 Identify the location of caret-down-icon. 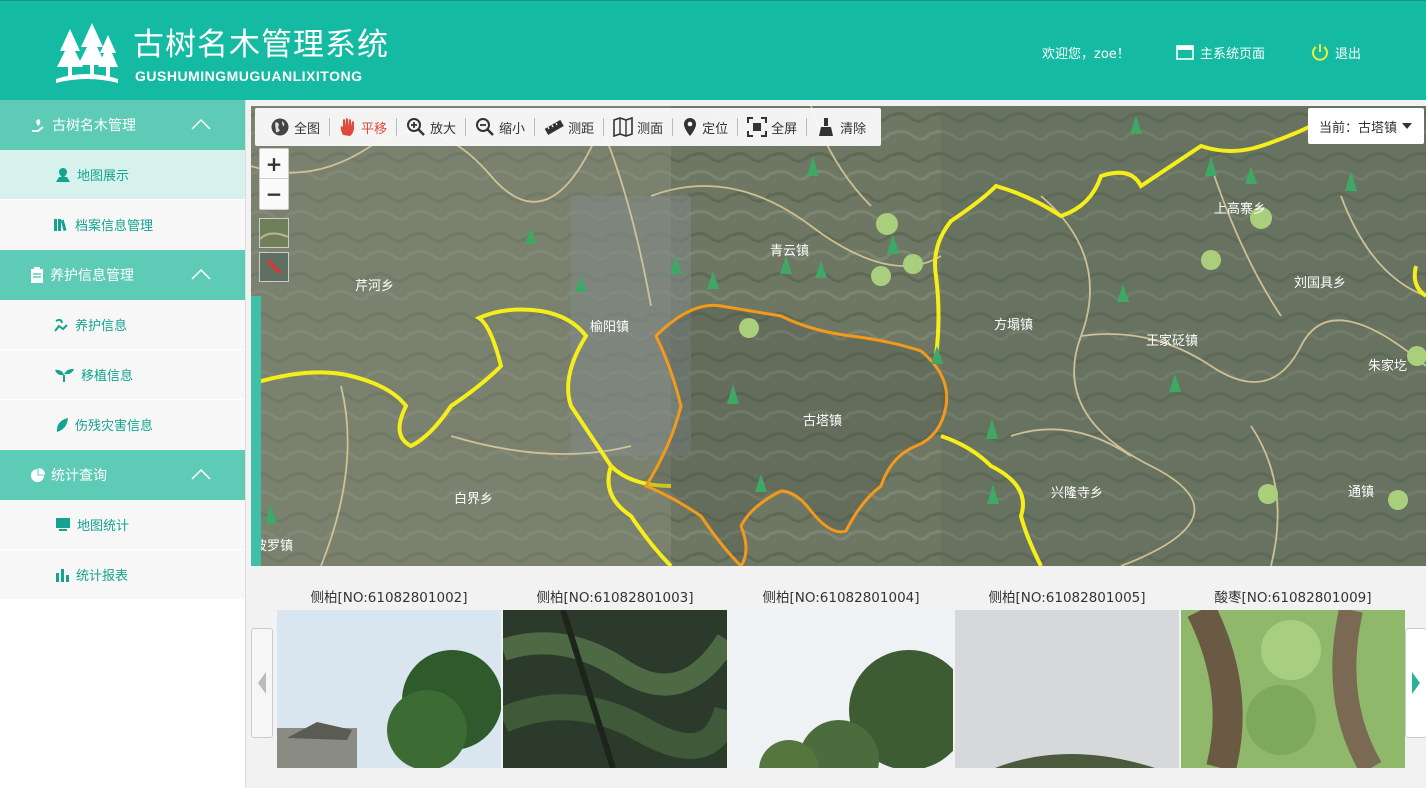
(1407, 126).